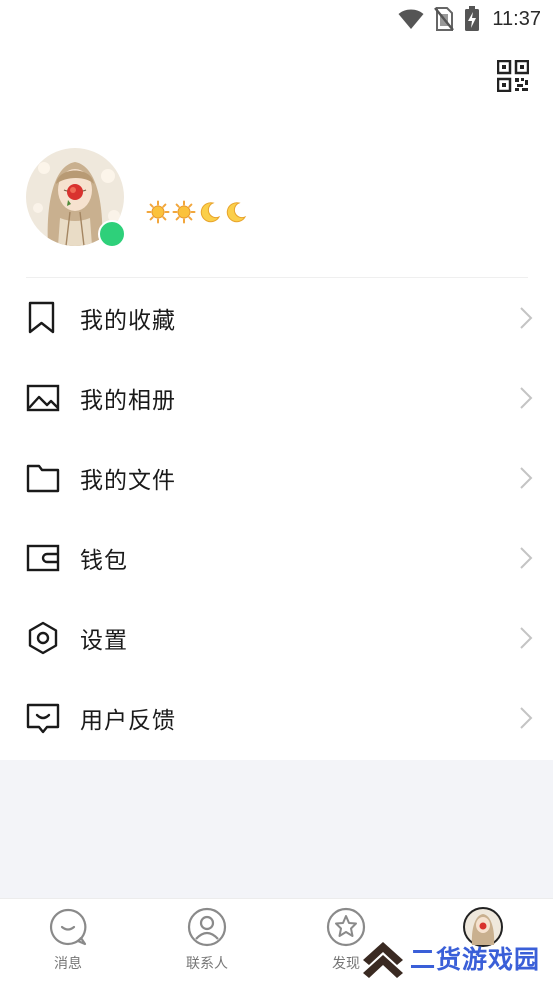 The height and width of the screenshot is (984, 553). I want to click on menu-item-label: 设置, so click(104, 641).